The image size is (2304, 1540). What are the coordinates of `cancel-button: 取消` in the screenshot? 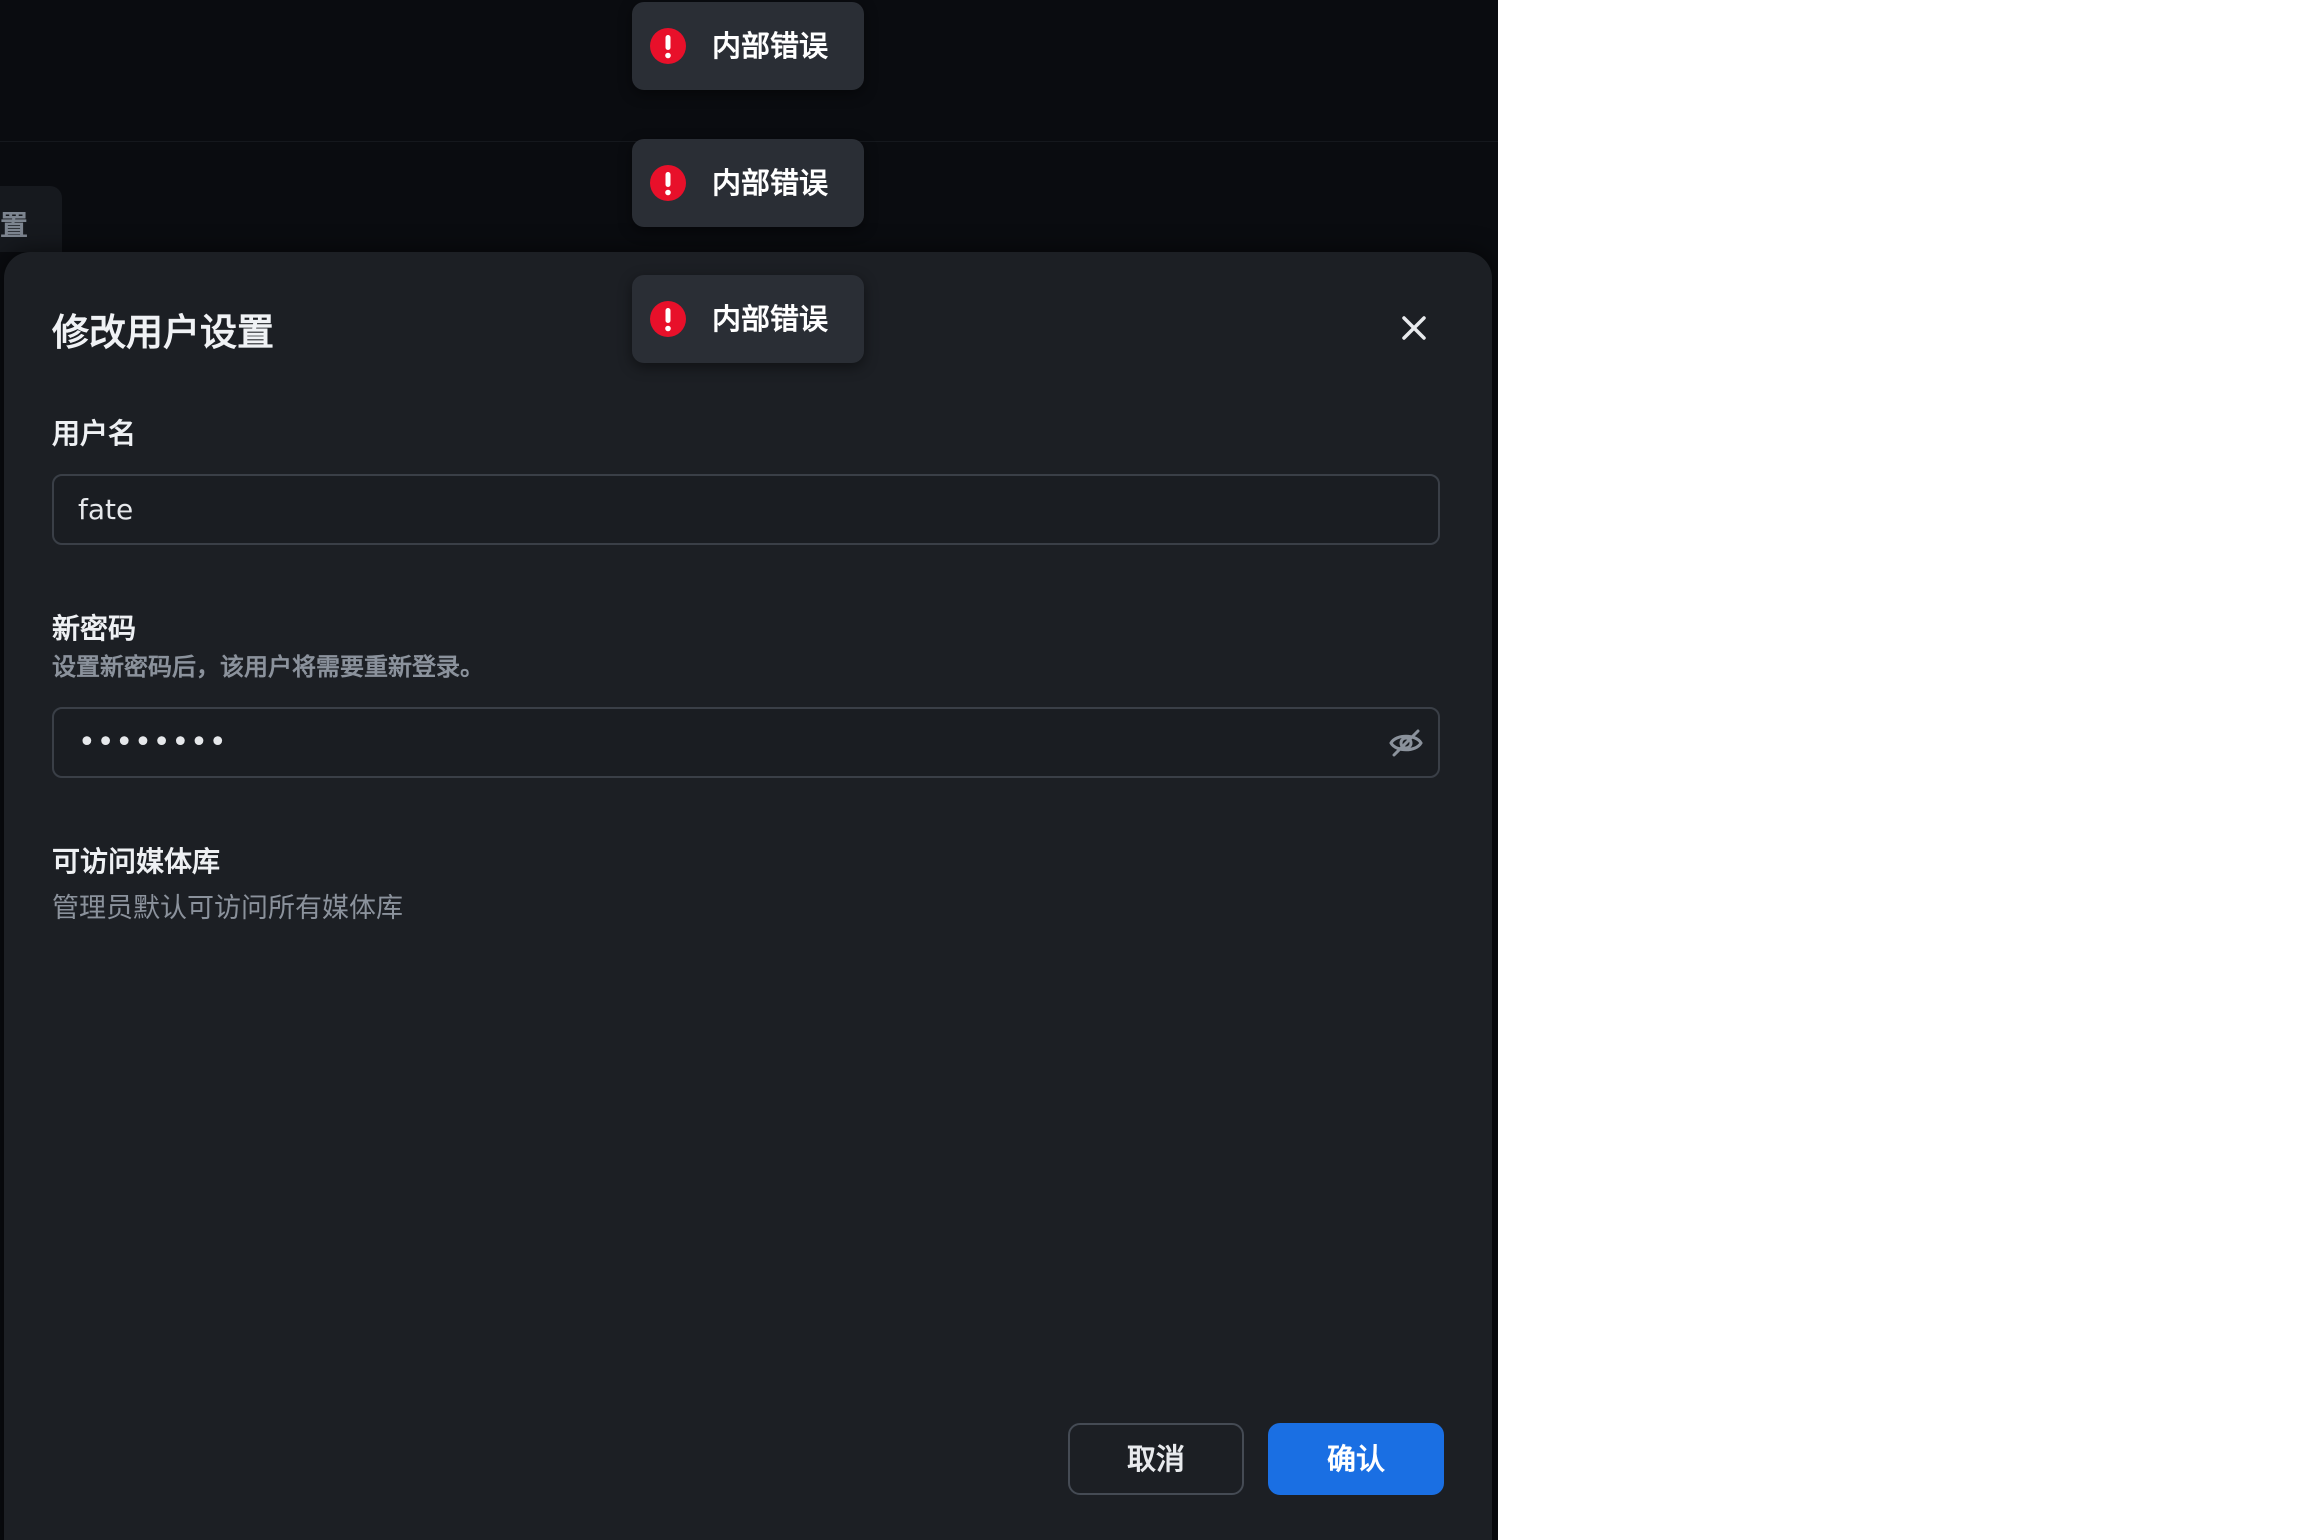 It's located at (1156, 1459).